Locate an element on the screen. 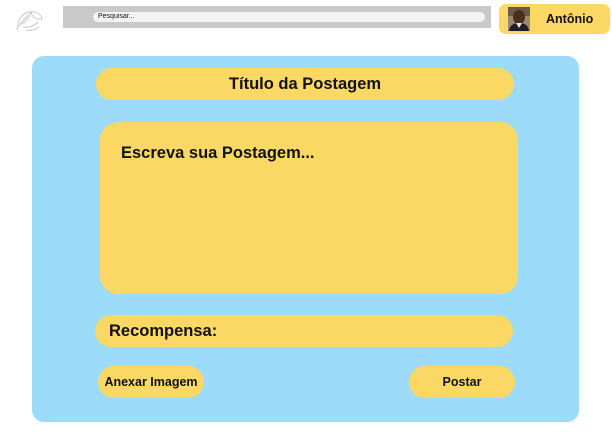  reward-input: Recompensa: is located at coordinates (304, 331).